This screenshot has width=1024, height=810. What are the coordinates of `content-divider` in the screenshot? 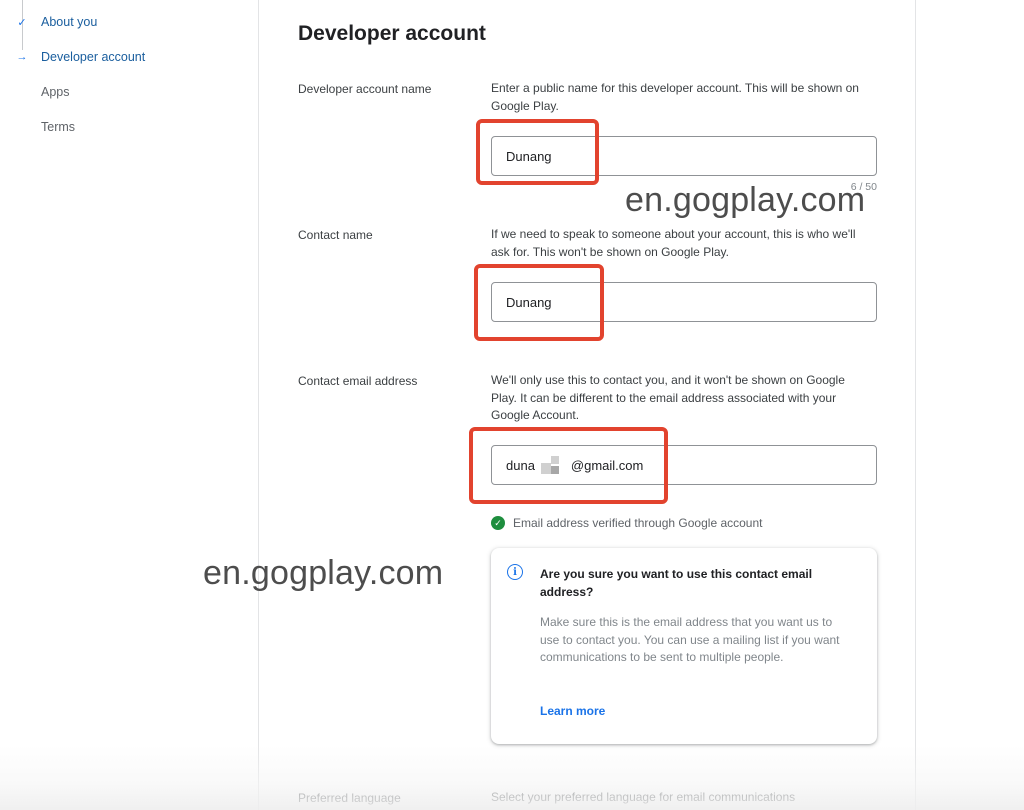 It's located at (915, 405).